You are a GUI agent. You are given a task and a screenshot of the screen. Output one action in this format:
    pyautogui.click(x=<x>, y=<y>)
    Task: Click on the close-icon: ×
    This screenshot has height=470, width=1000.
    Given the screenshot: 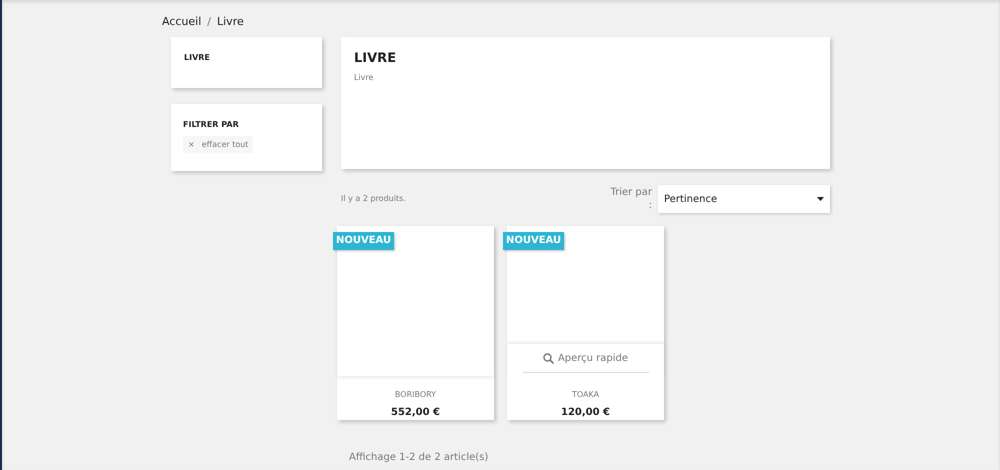 What is the action you would take?
    pyautogui.click(x=191, y=144)
    